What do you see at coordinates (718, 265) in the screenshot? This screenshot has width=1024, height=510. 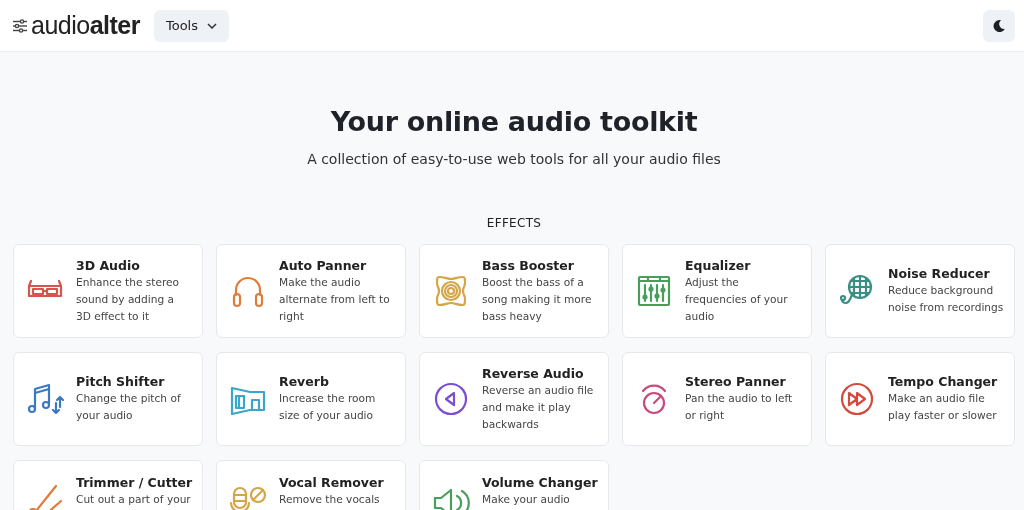 I see `tool-title: Equalizer` at bounding box center [718, 265].